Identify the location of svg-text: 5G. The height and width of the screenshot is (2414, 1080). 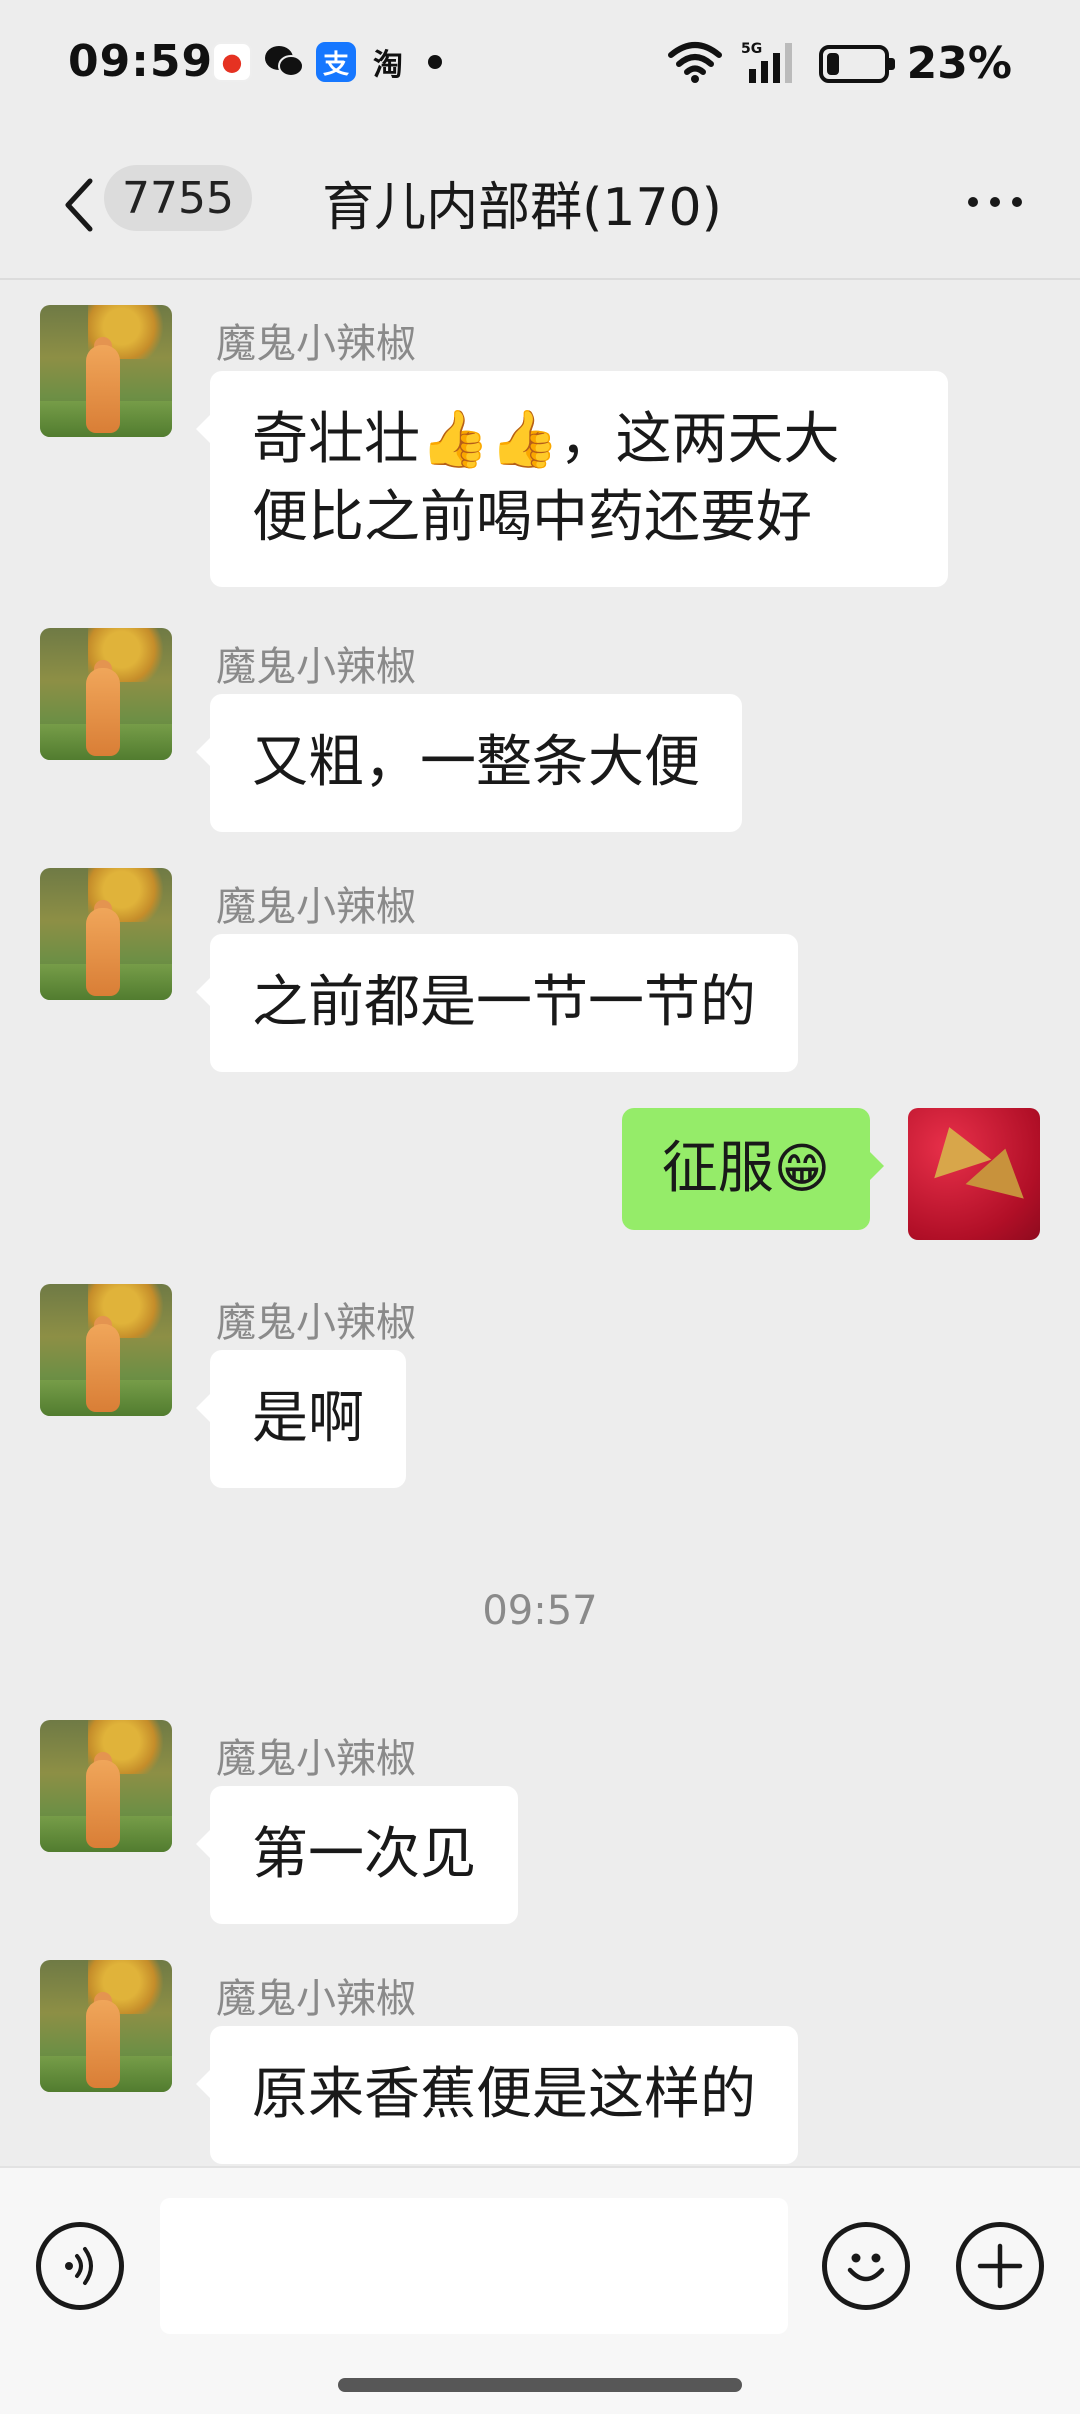
(751, 49).